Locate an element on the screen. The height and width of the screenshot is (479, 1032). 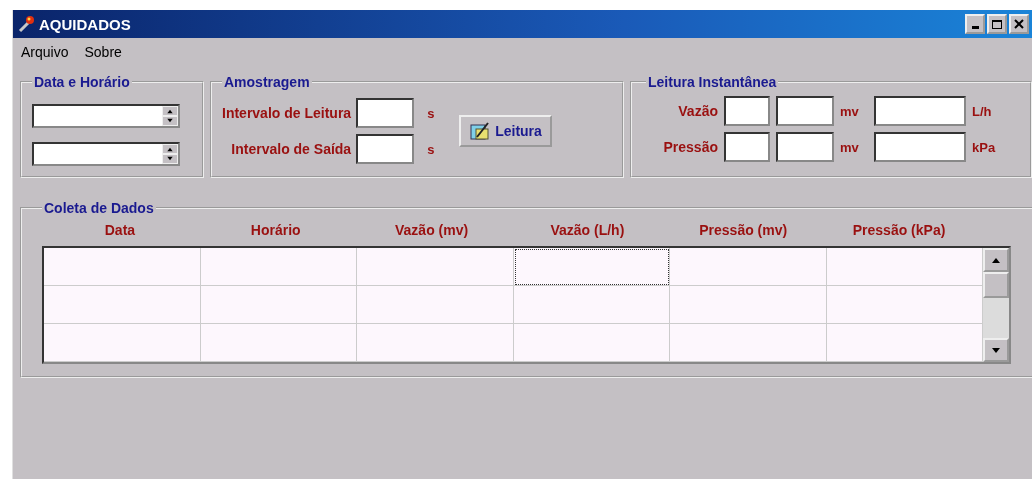
close-icon is located at coordinates (1019, 24).